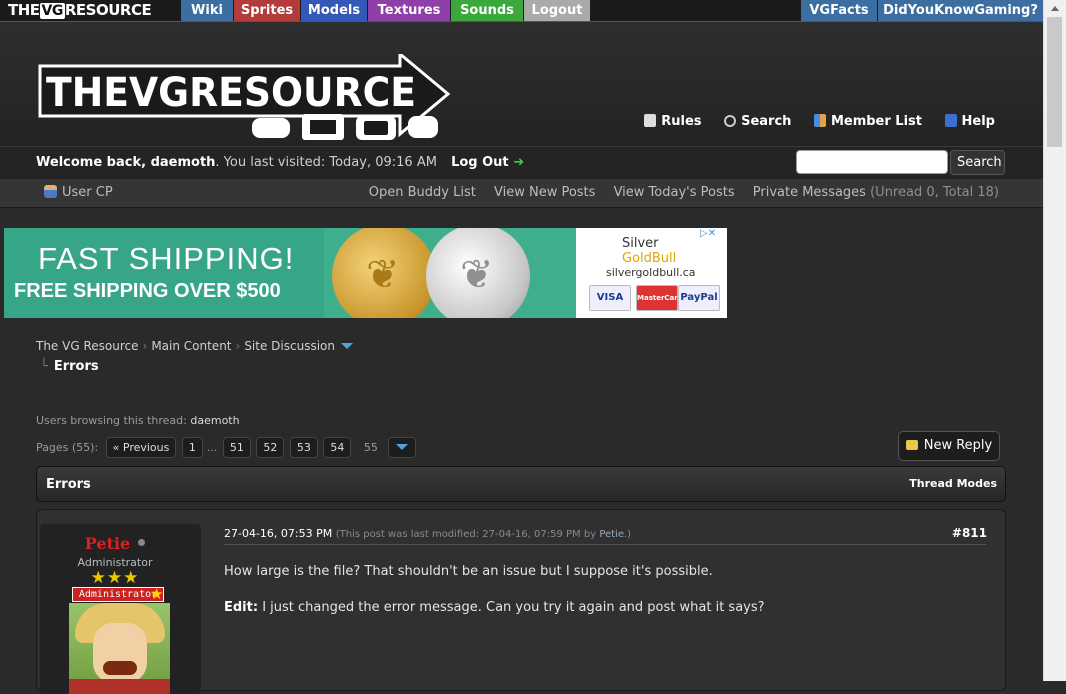 The width and height of the screenshot is (1066, 694). What do you see at coordinates (214, 420) in the screenshot?
I see `browsing-user: daemoth` at bounding box center [214, 420].